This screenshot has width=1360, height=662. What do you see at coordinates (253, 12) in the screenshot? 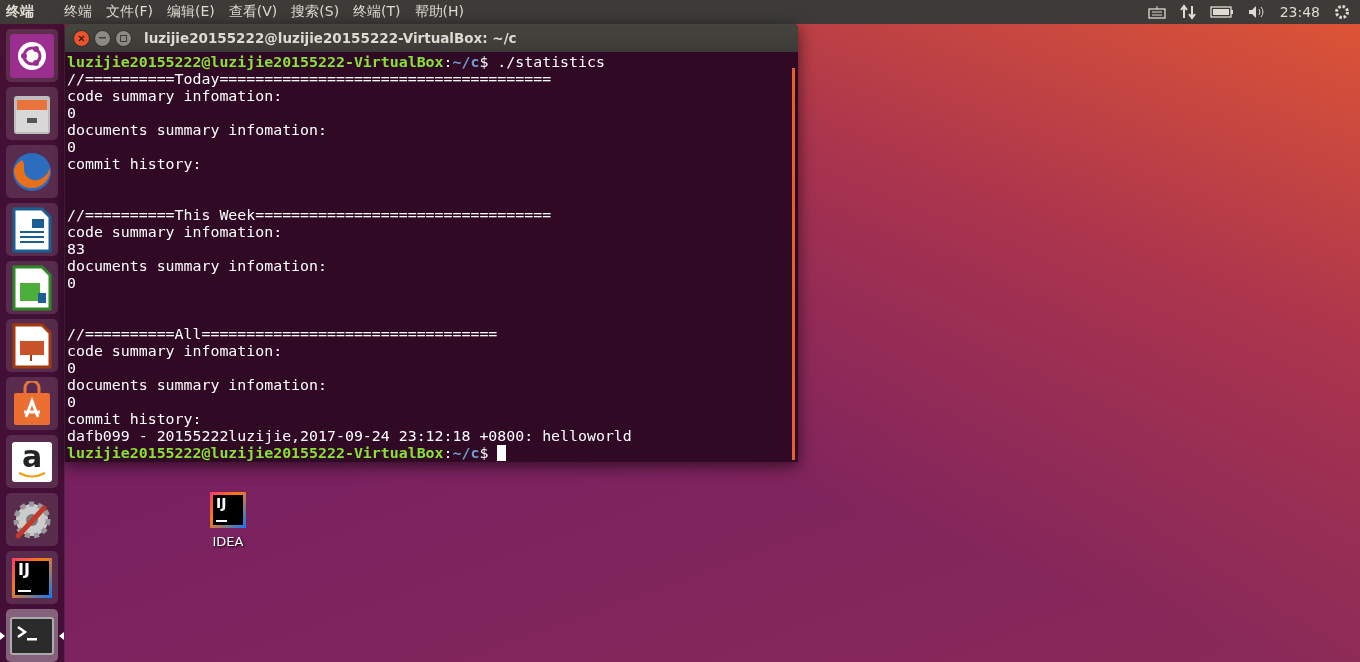
I see `menu-item: 查看(V)` at bounding box center [253, 12].